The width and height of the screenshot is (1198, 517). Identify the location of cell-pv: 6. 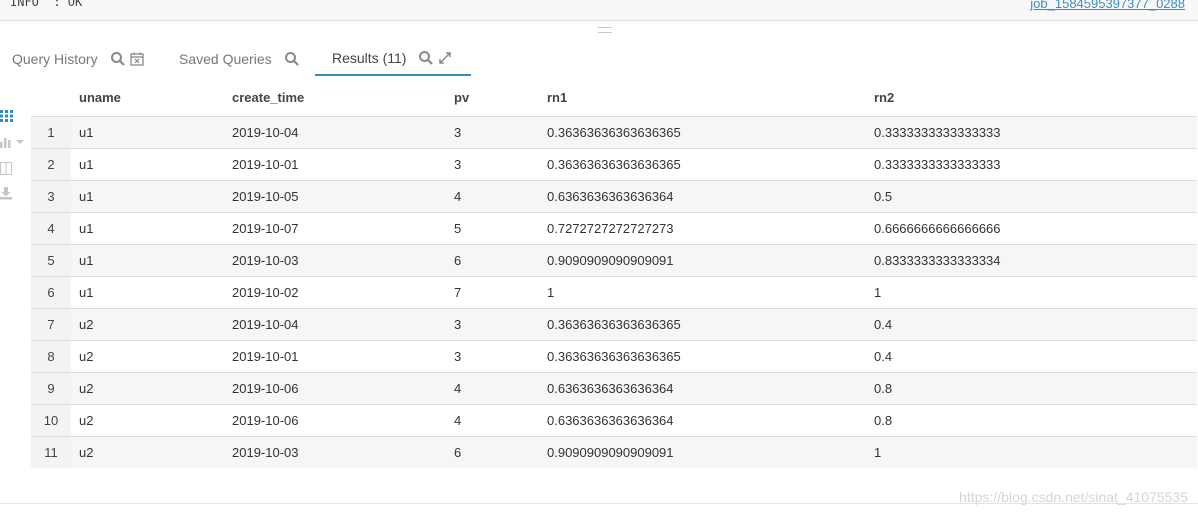
(500, 452).